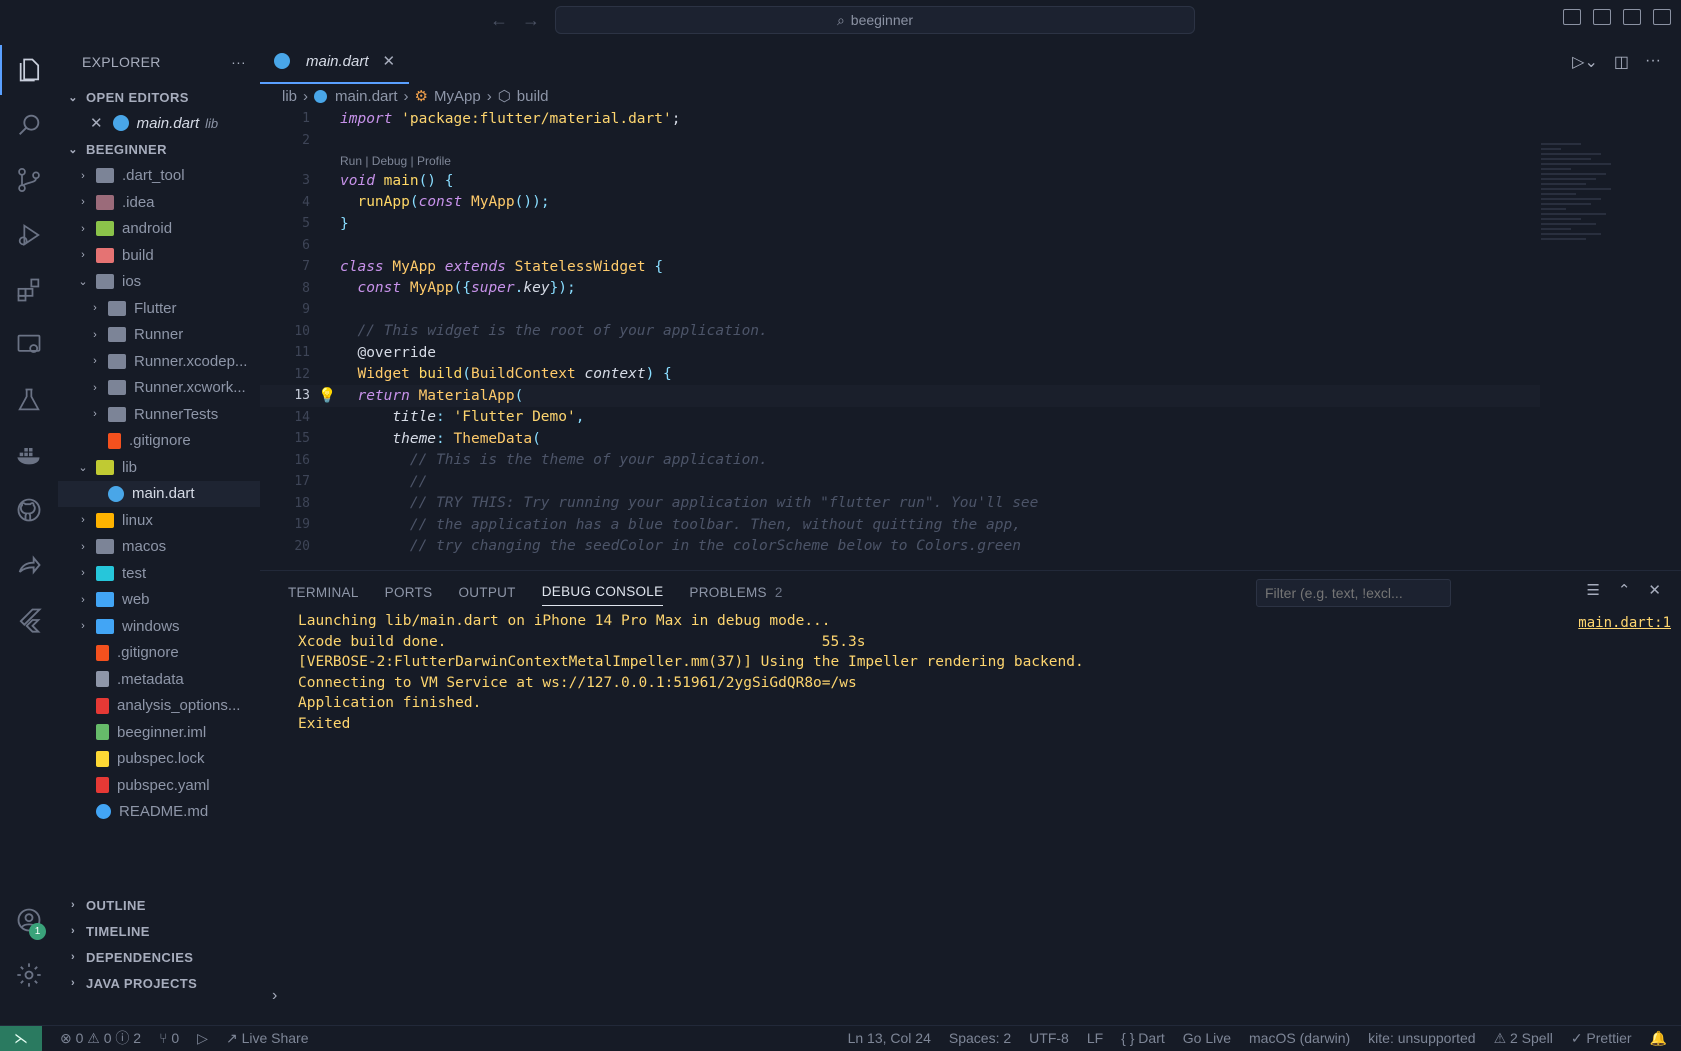 Image resolution: width=1681 pixels, height=1051 pixels. What do you see at coordinates (329, 395) in the screenshot?
I see `lightbulb-icon: 💡` at bounding box center [329, 395].